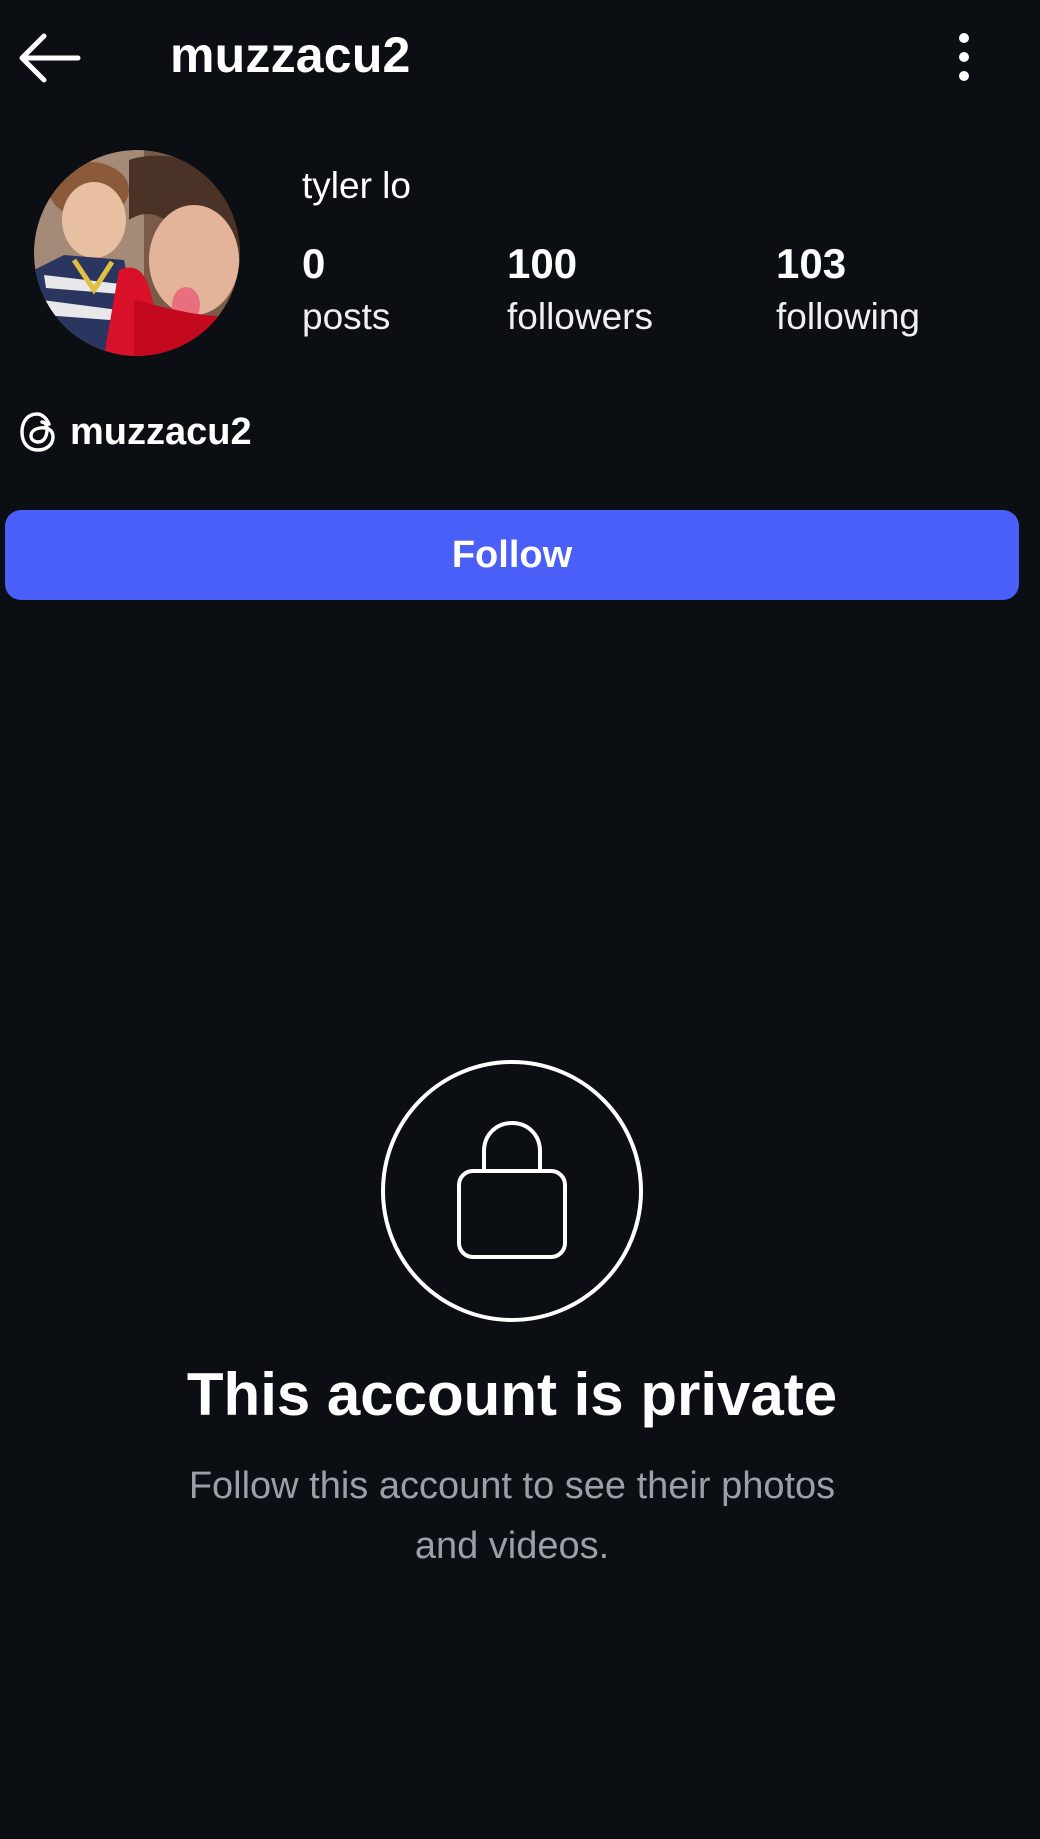 This screenshot has height=1839, width=1040. I want to click on following-stat: 103 following, so click(848, 289).